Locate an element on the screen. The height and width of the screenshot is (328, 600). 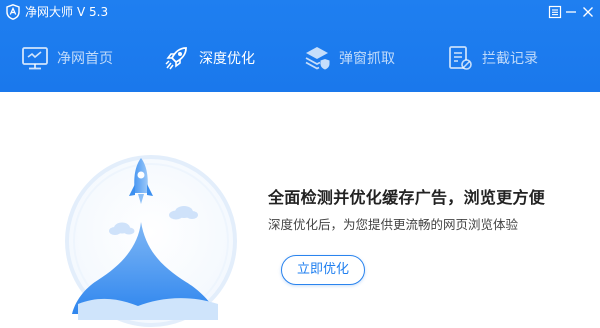
record-block-icon is located at coordinates (460, 58).